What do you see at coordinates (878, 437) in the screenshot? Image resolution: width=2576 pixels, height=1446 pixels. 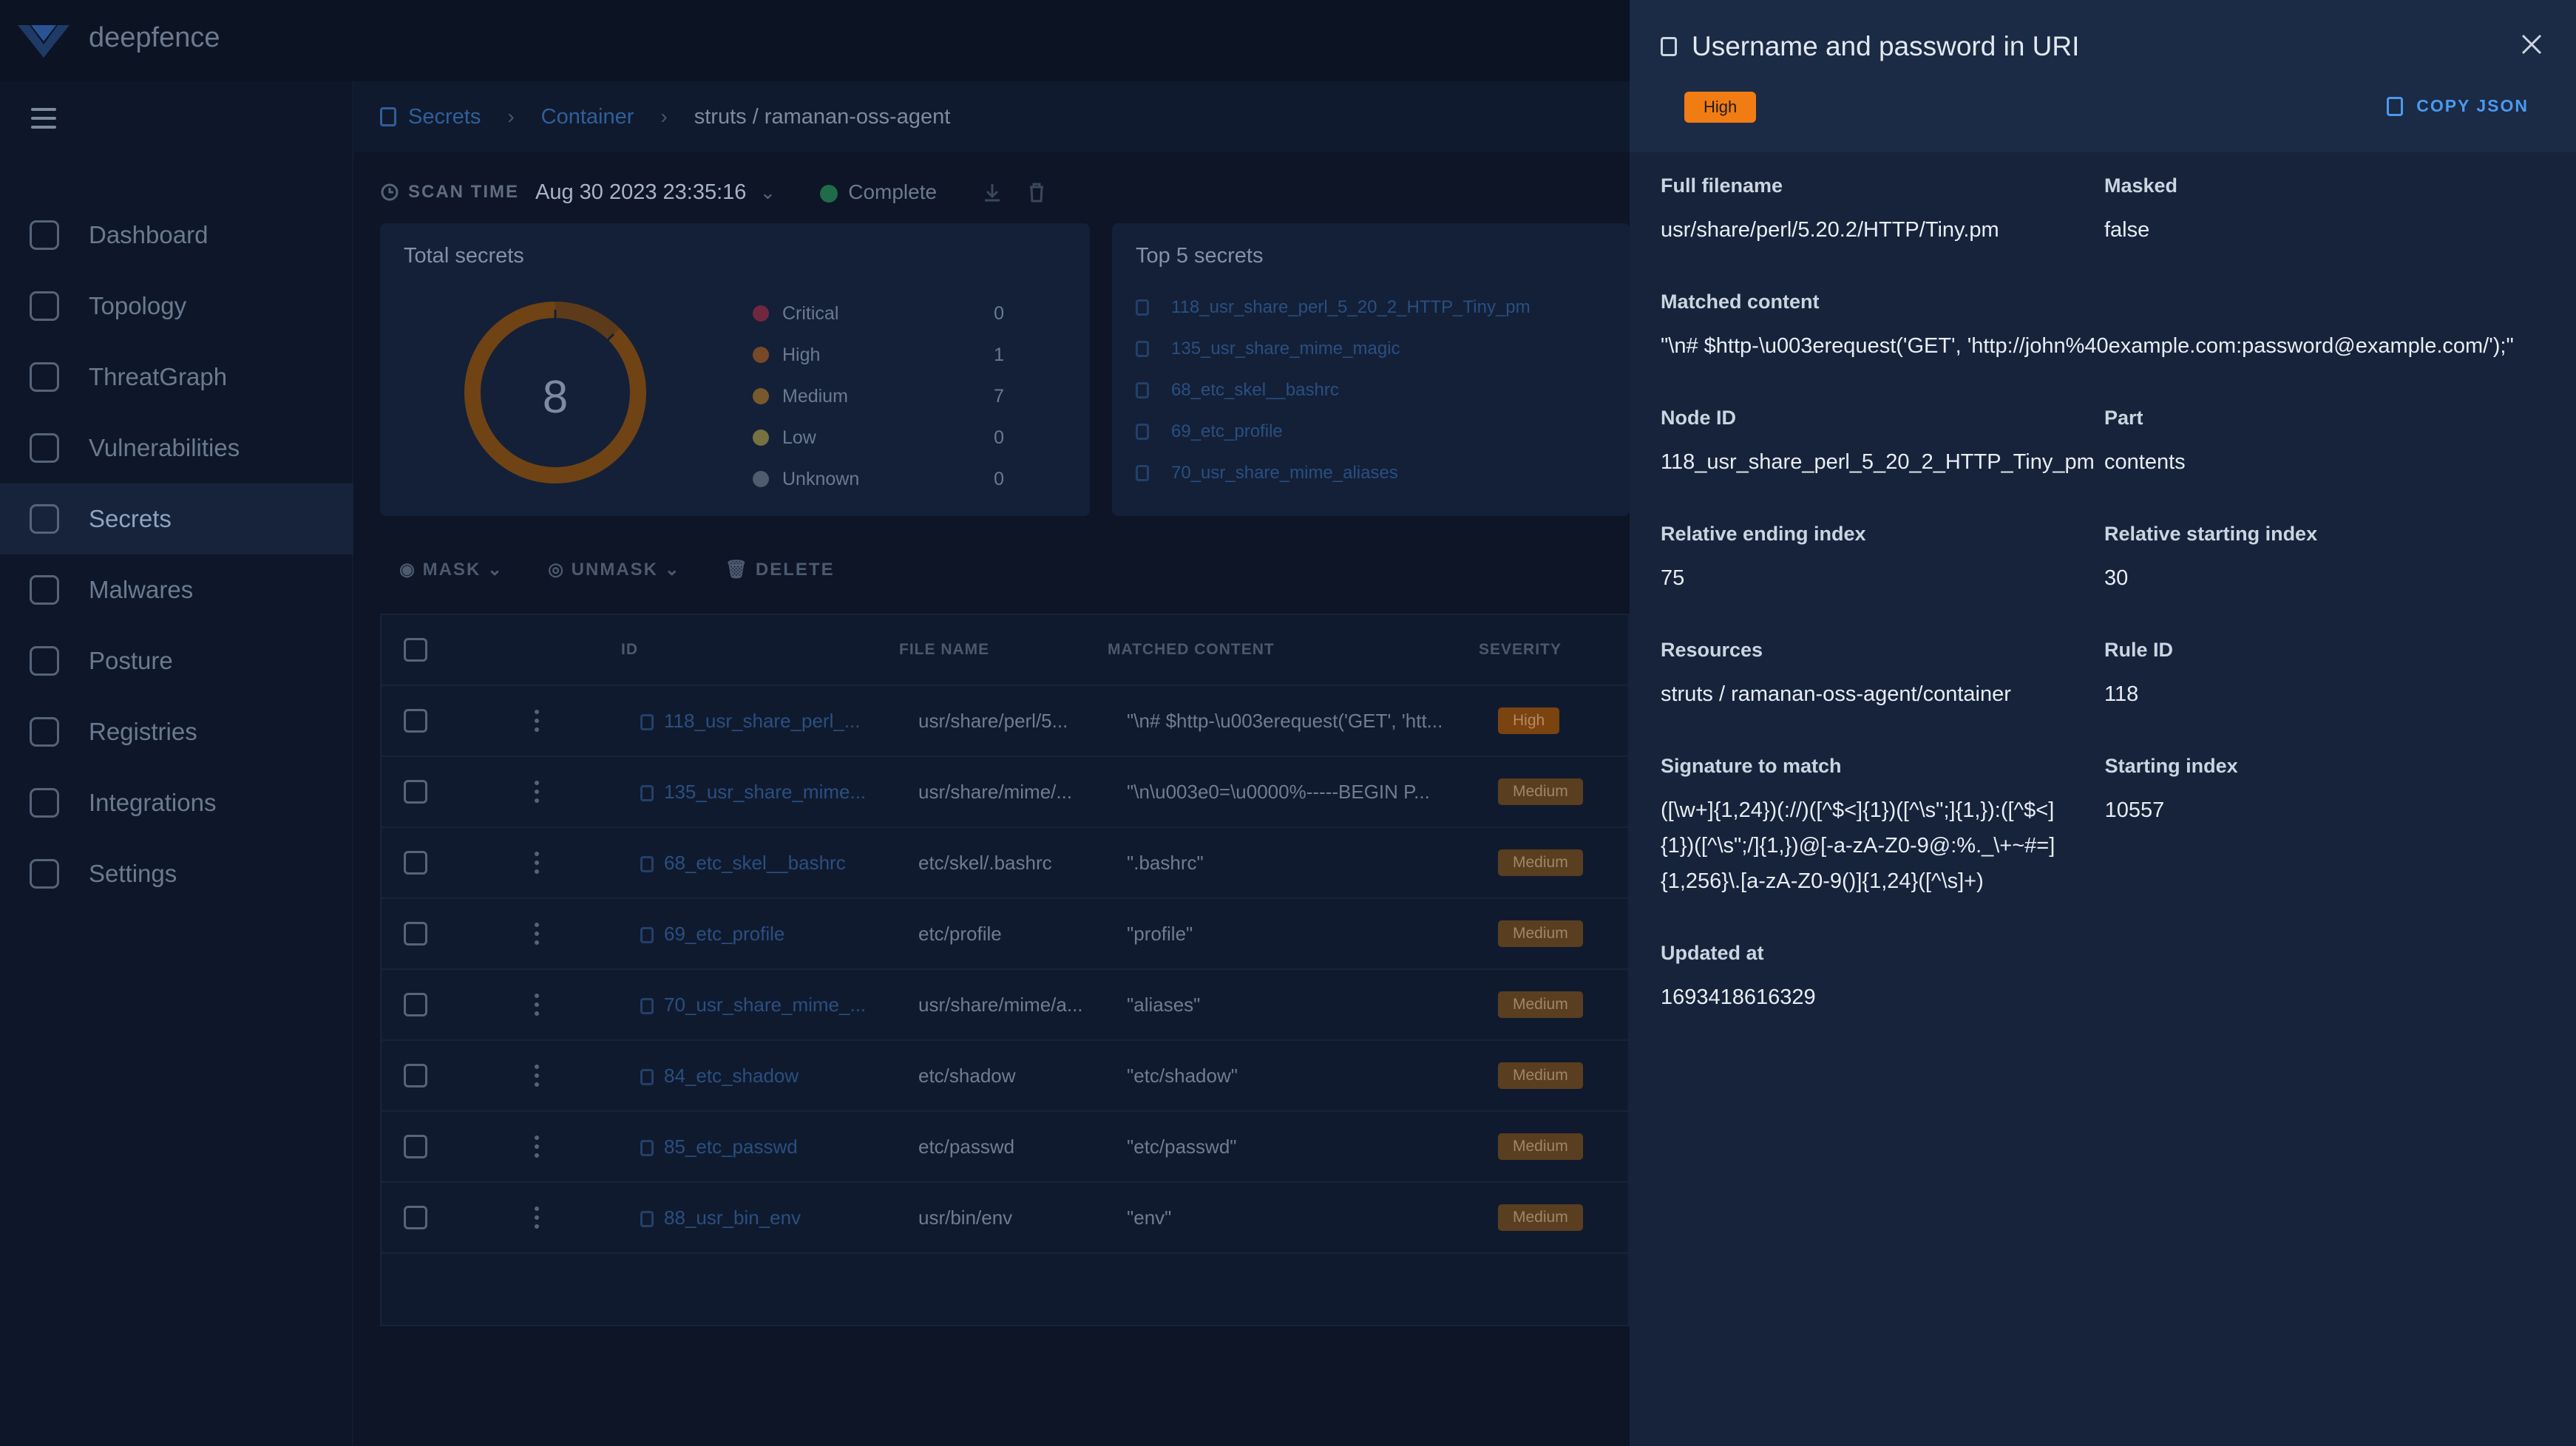 I see `legend-item: Low 0` at bounding box center [878, 437].